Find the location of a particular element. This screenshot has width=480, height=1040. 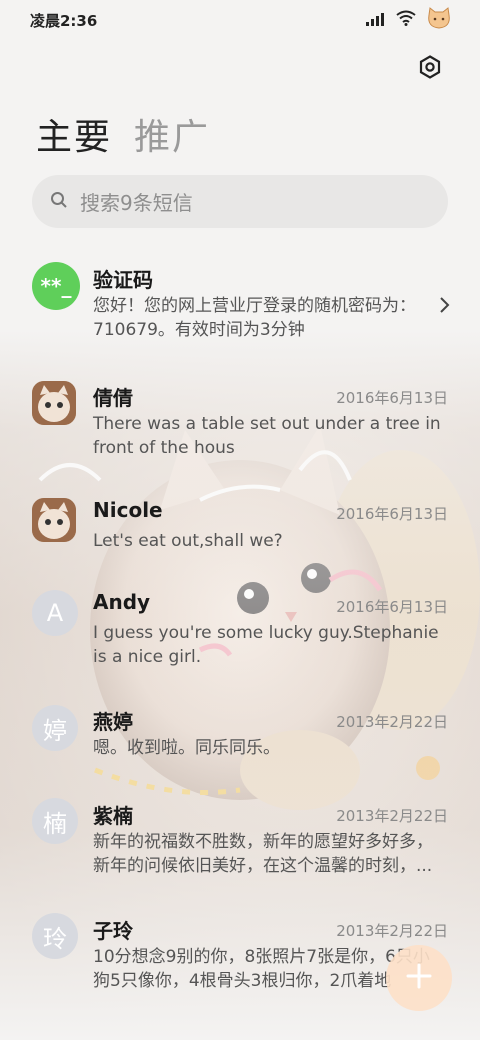

contact-name: 燕婷 is located at coordinates (113, 722).